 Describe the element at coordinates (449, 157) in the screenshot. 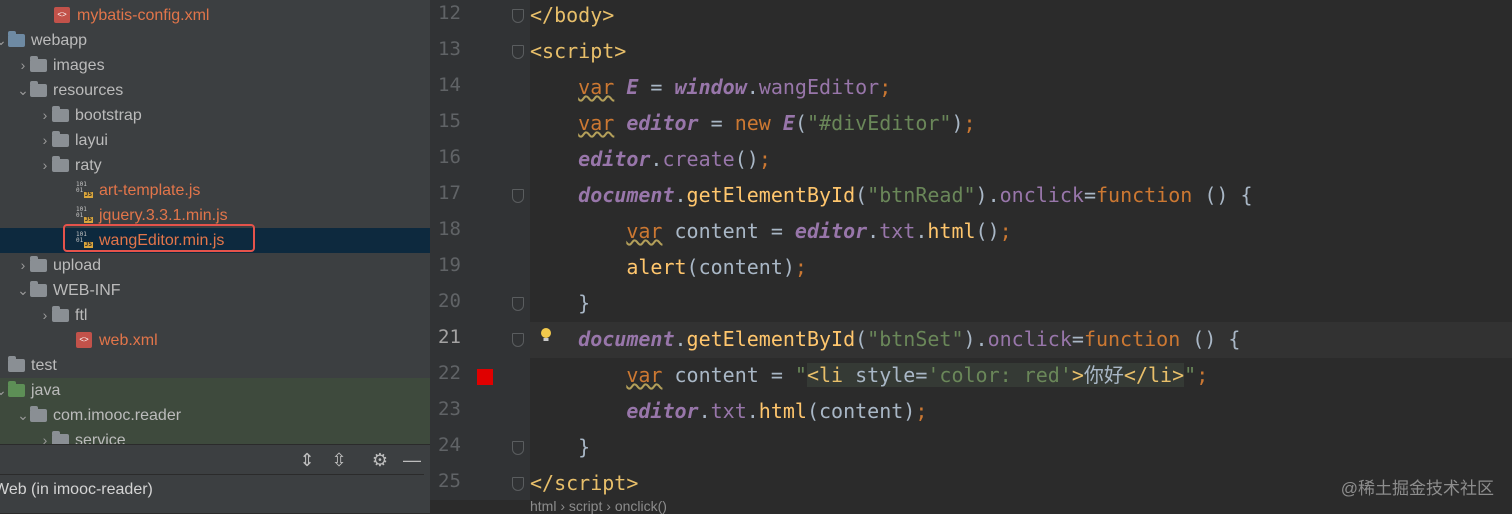

I see `line-number: 16` at that location.